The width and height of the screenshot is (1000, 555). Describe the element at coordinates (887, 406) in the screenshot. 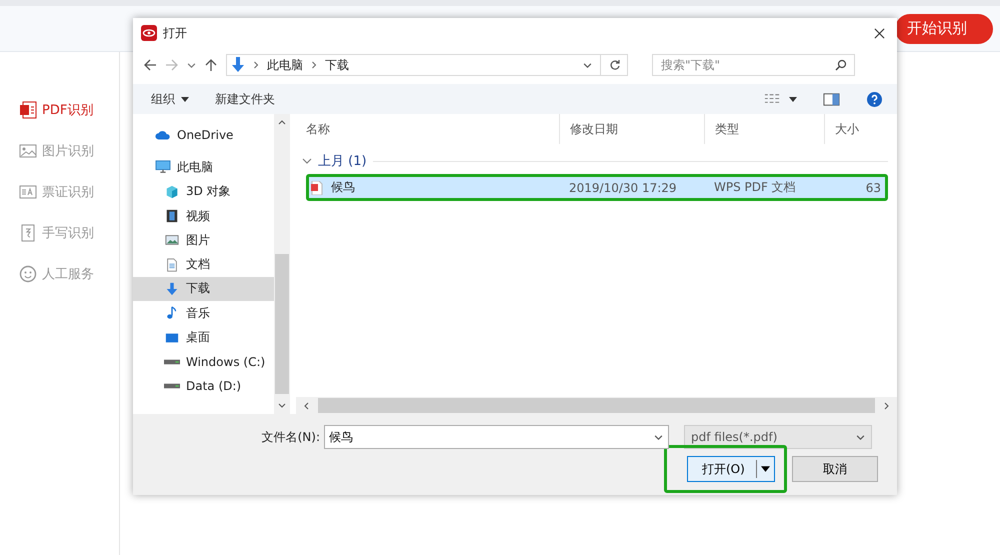

I see `scroll-right-icon` at that location.